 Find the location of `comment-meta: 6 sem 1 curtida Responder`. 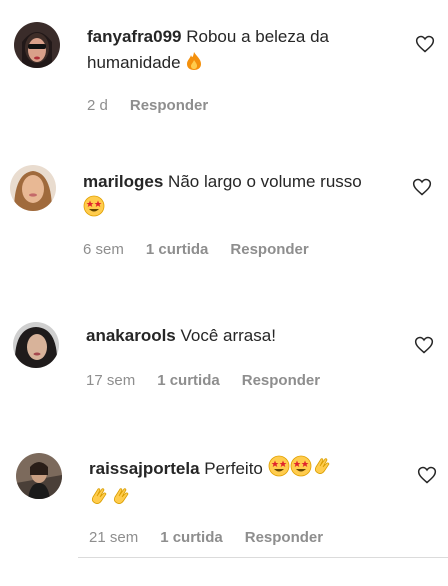

comment-meta: 6 sem 1 curtida Responder is located at coordinates (207, 249).